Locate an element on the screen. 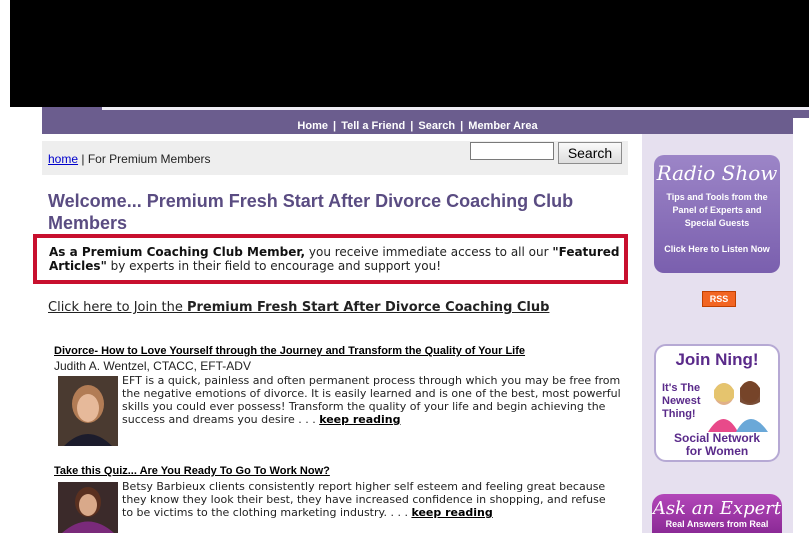  women-illustration-icon is located at coordinates (738, 406).